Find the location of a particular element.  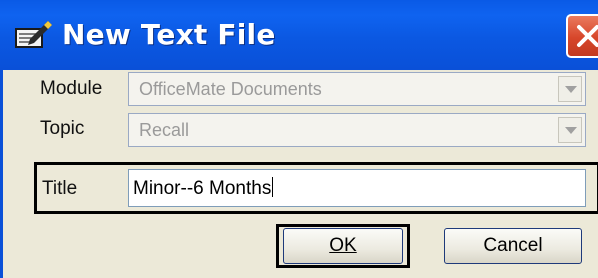

module-dropdown-button is located at coordinates (570, 89).